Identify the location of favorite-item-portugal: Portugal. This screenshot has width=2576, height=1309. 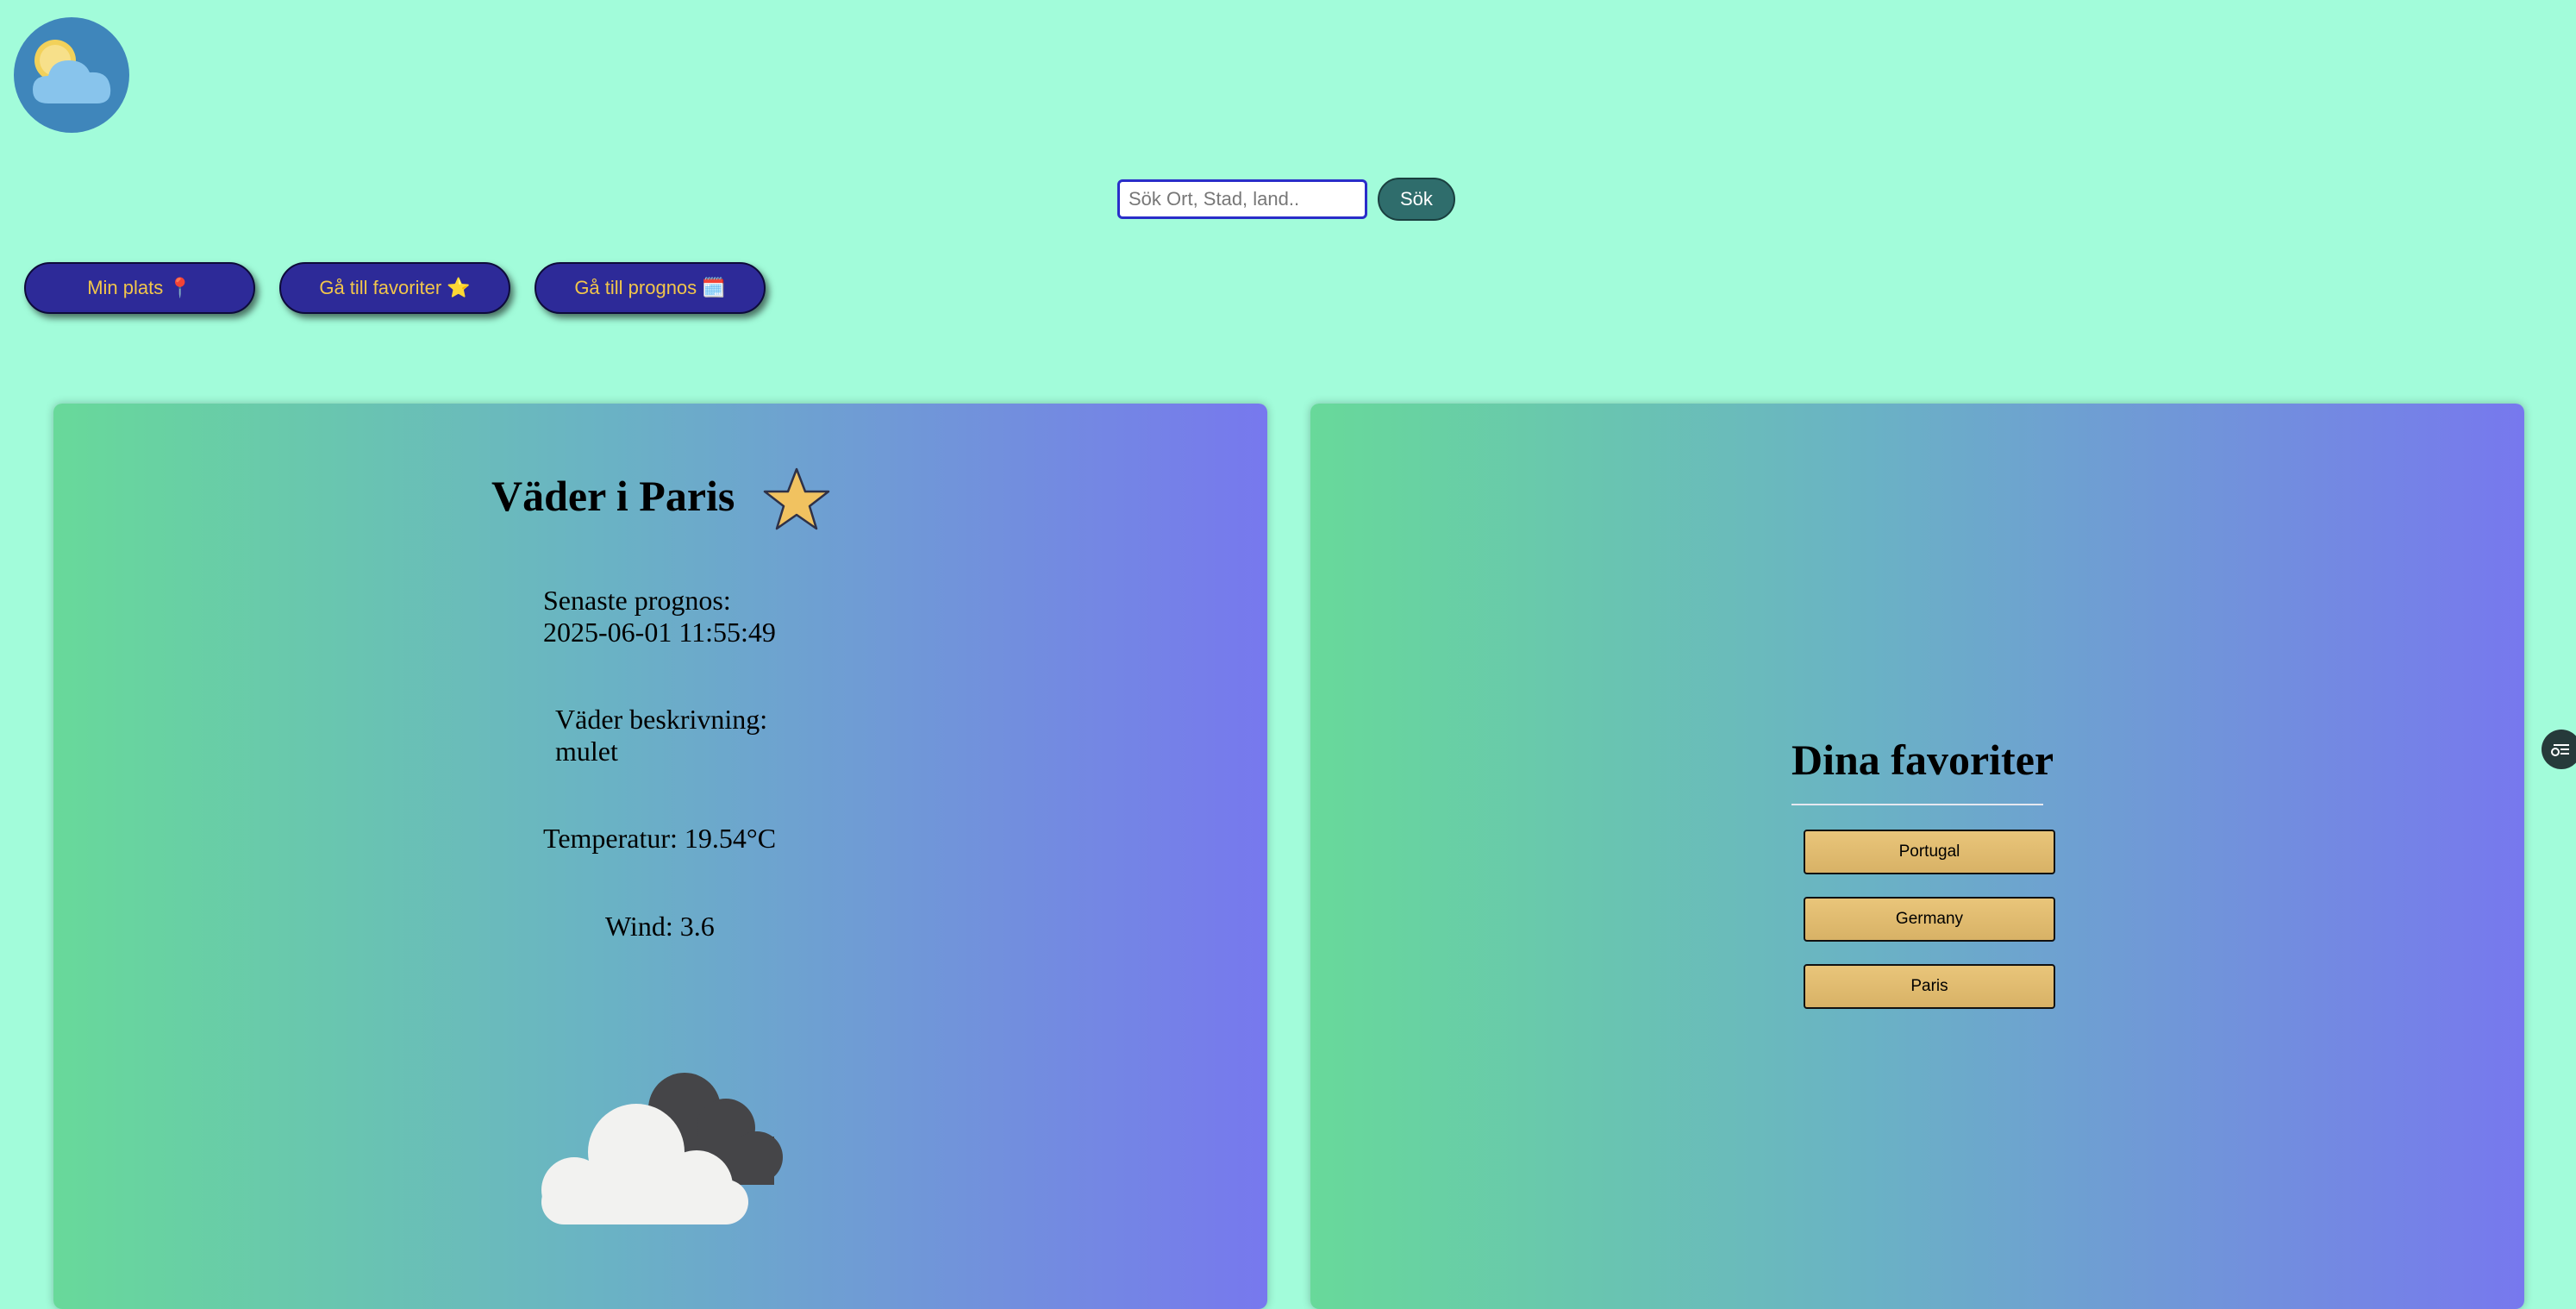
(1929, 852).